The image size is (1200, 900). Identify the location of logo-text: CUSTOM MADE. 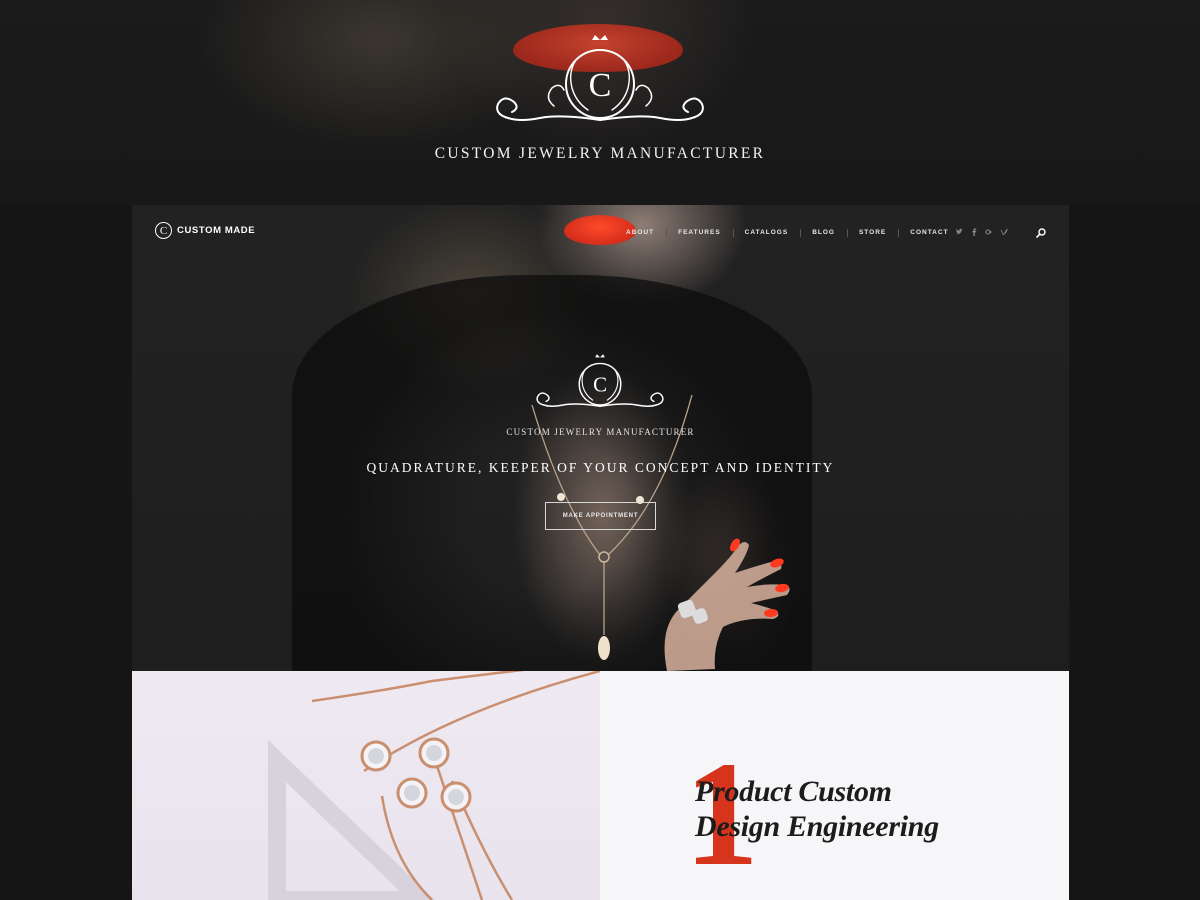
(216, 230).